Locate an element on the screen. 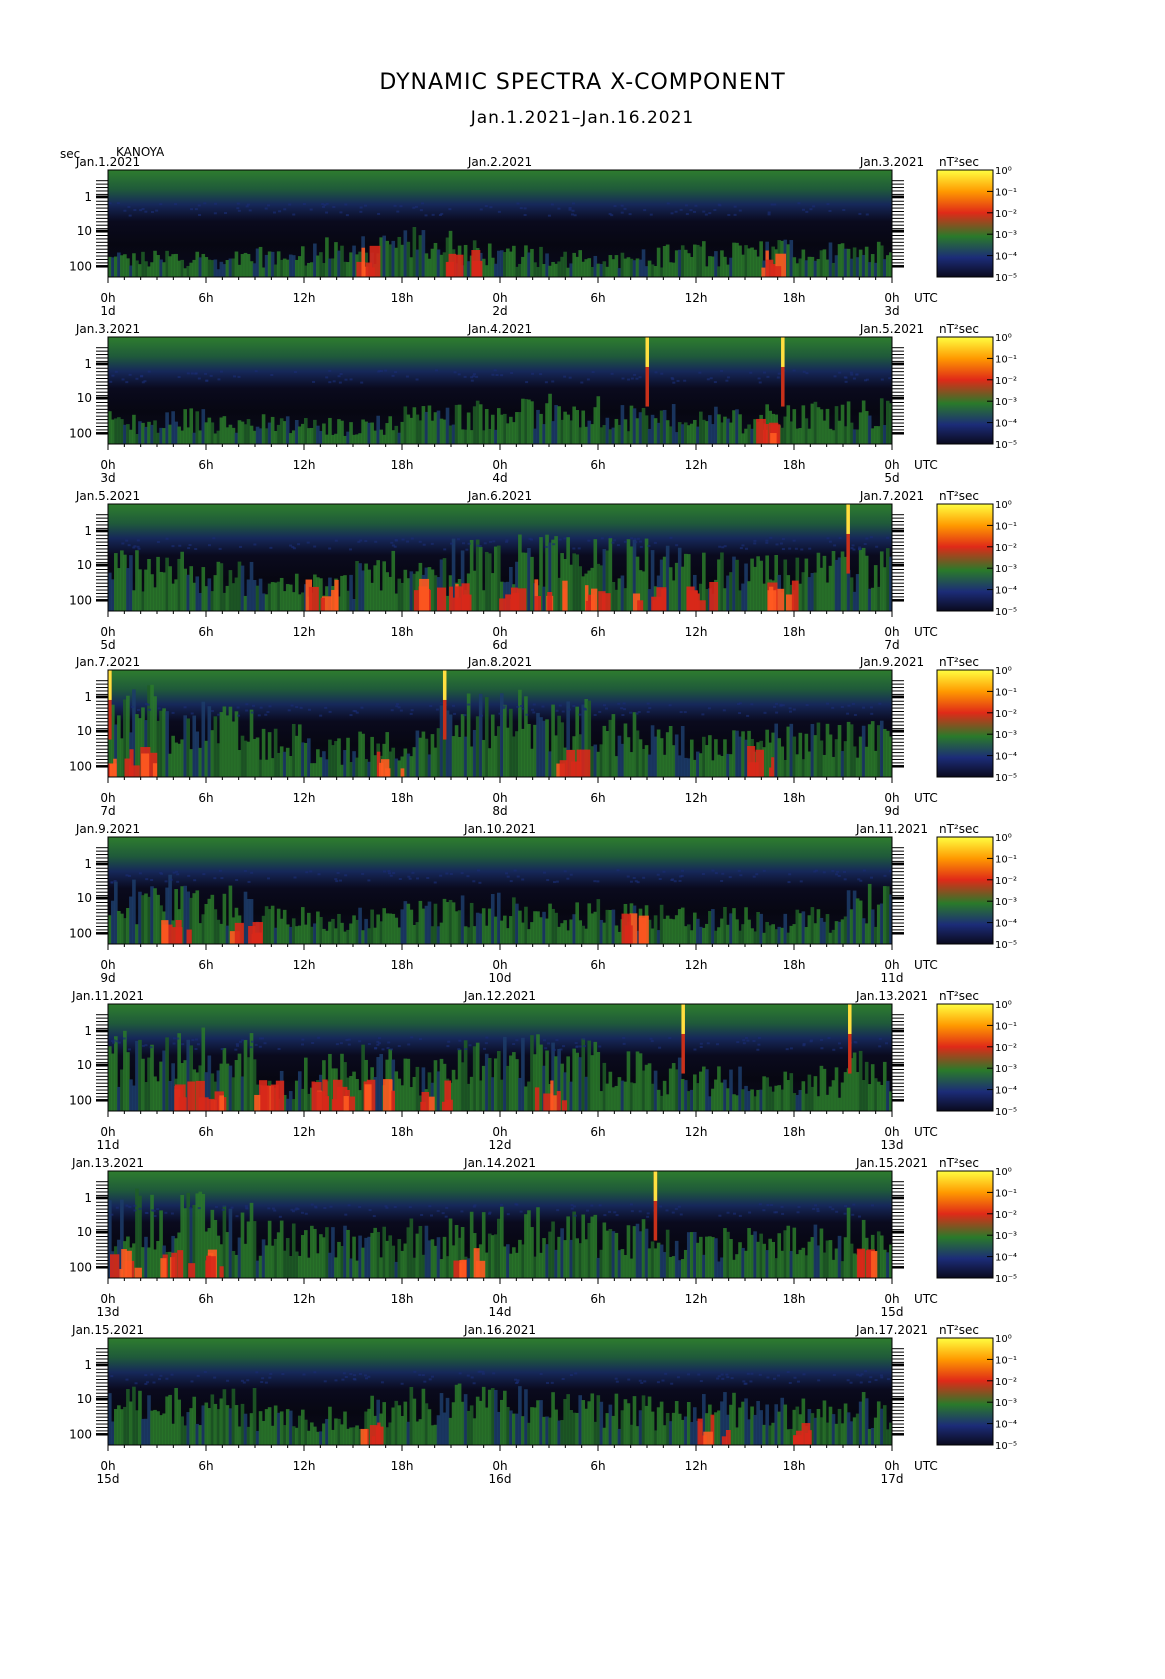  x-axis-ticks is located at coordinates (500, 613).